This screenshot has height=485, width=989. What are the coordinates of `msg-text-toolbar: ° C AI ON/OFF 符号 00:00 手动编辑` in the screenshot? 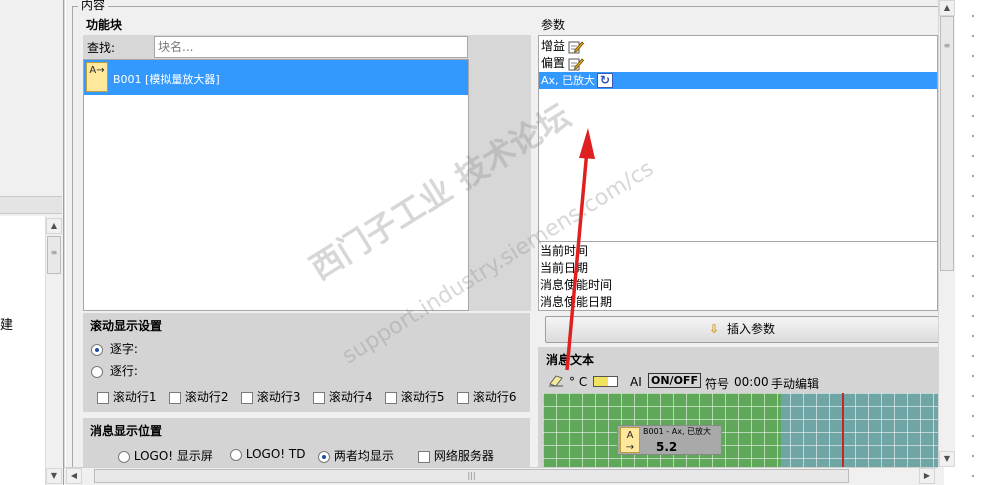 It's located at (738, 382).